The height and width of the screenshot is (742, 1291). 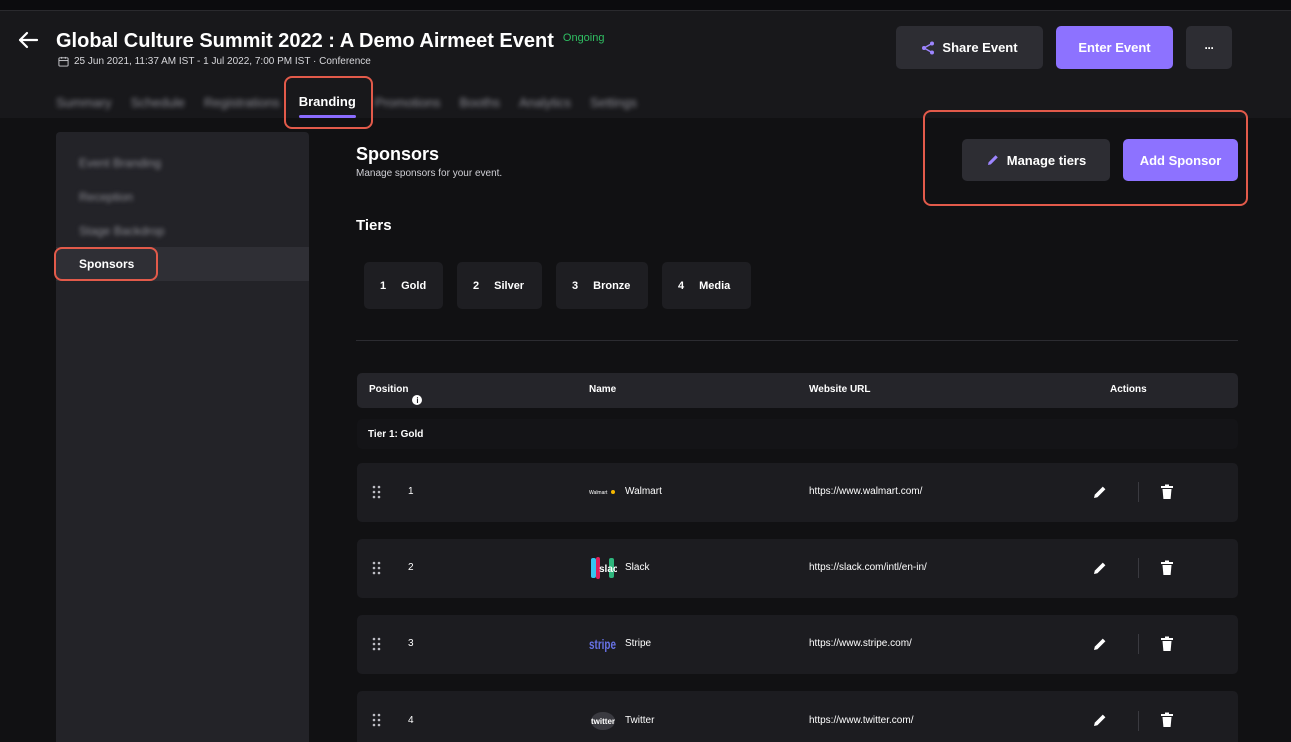 What do you see at coordinates (575, 285) in the screenshot?
I see `tier-number: 3` at bounding box center [575, 285].